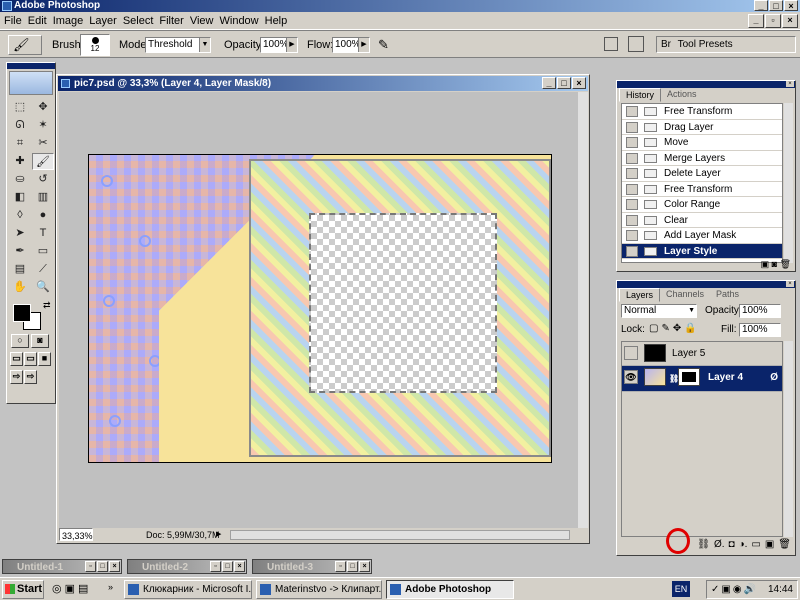 The image size is (800, 600). I want to click on screen-mode-standard-icon: ▭, so click(16, 359).